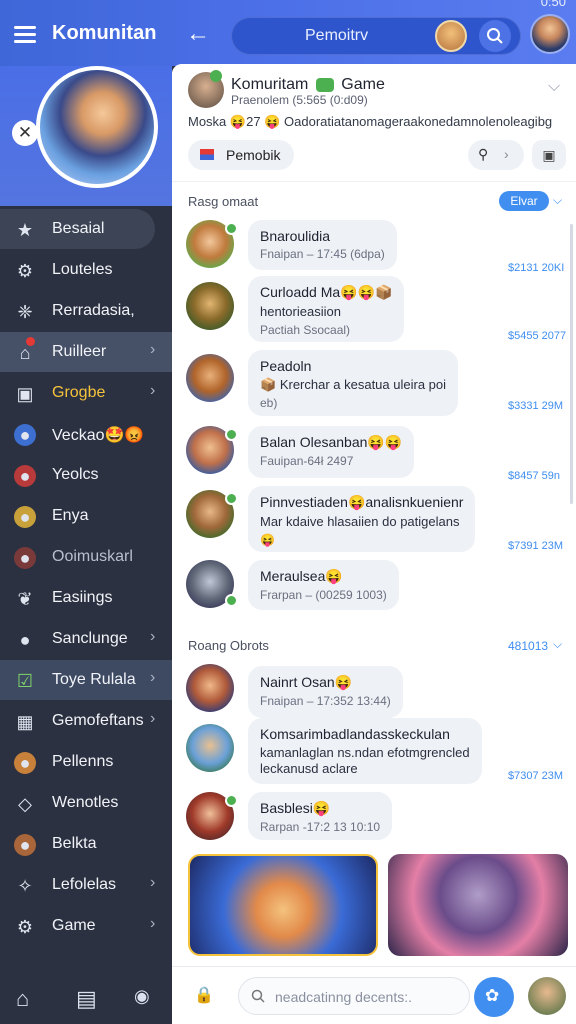 Image resolution: width=576 pixels, height=1024 pixels. What do you see at coordinates (494, 997) in the screenshot?
I see `send-button: ✿` at bounding box center [494, 997].